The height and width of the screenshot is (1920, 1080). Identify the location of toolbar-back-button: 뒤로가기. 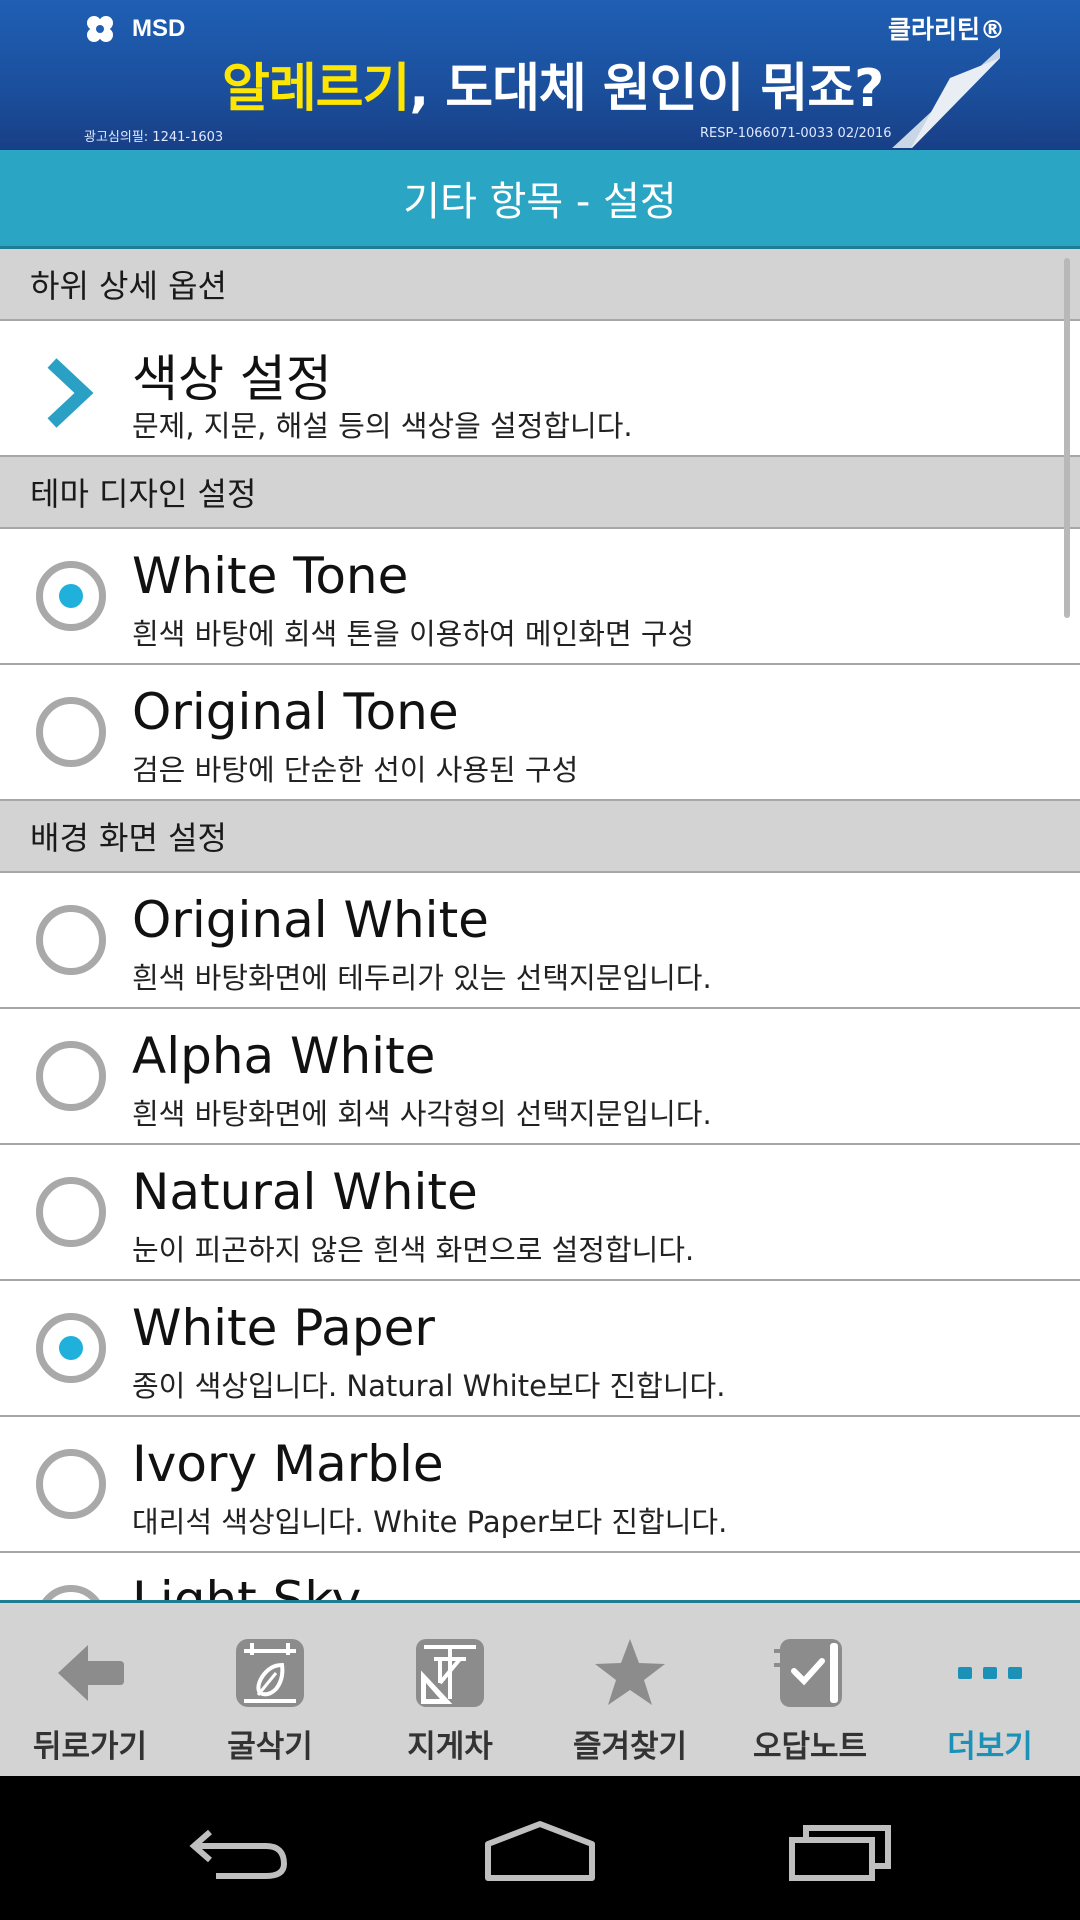
(90, 1691).